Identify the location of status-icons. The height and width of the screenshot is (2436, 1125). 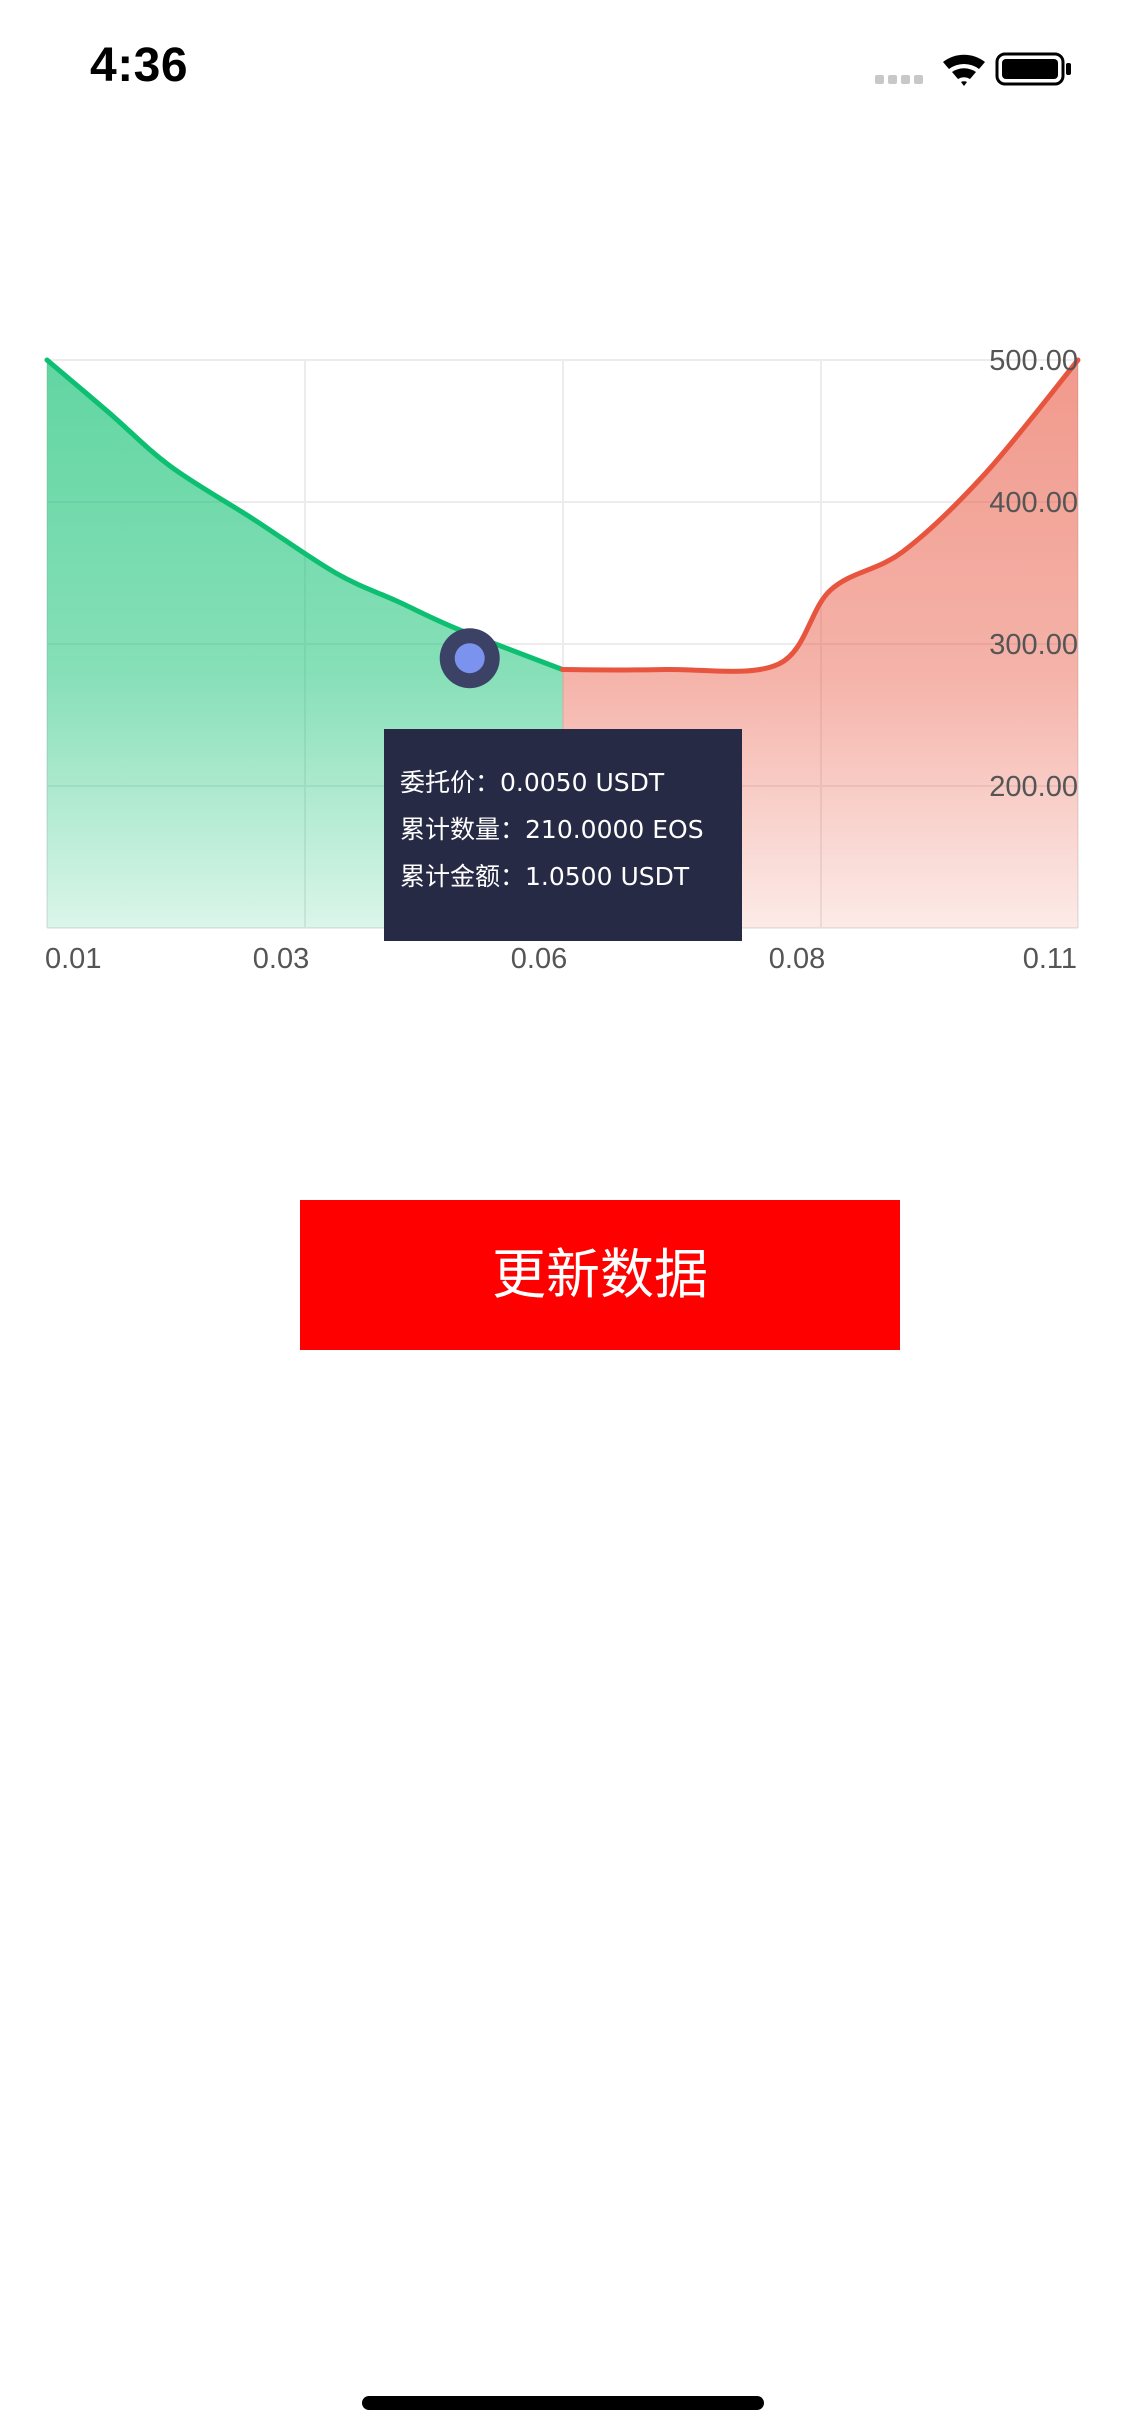
(973, 69).